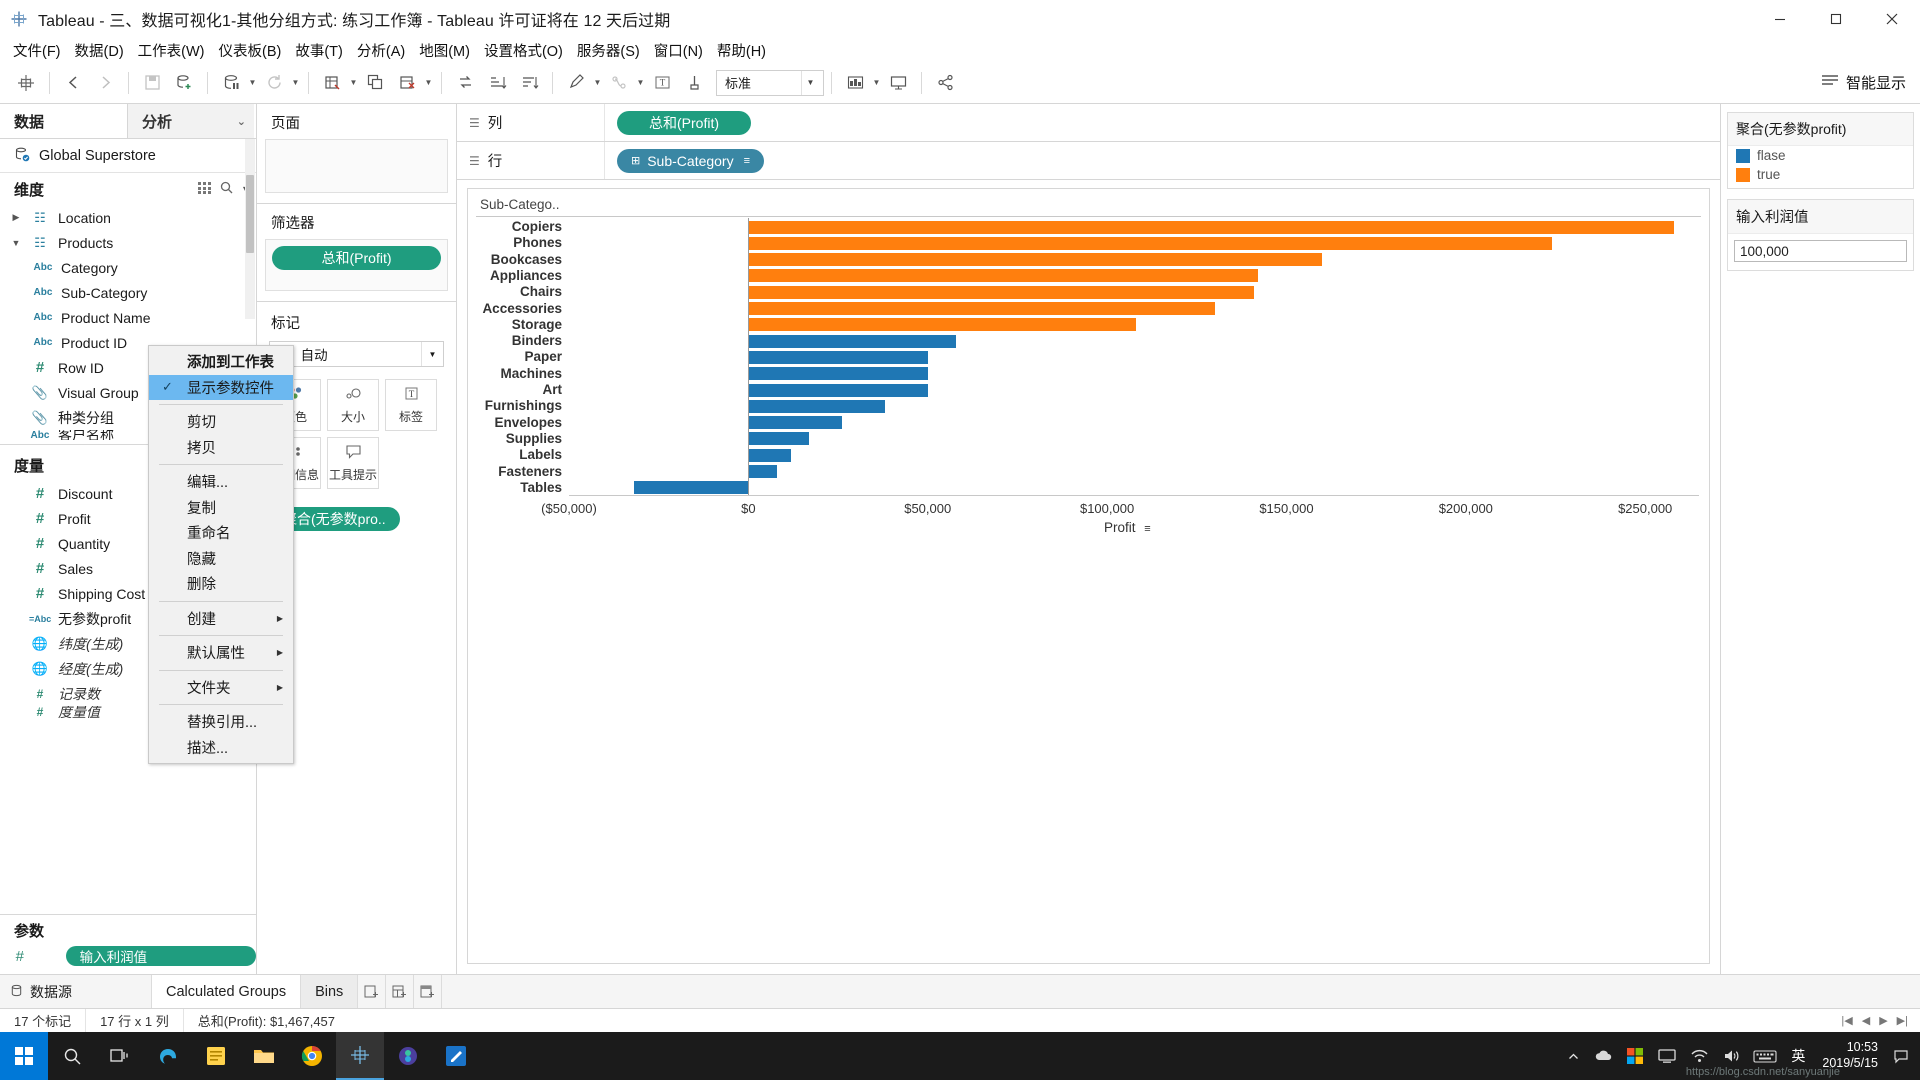 The image size is (1920, 1080). What do you see at coordinates (408, 1056) in the screenshot?
I see `tableau-prep-icon` at bounding box center [408, 1056].